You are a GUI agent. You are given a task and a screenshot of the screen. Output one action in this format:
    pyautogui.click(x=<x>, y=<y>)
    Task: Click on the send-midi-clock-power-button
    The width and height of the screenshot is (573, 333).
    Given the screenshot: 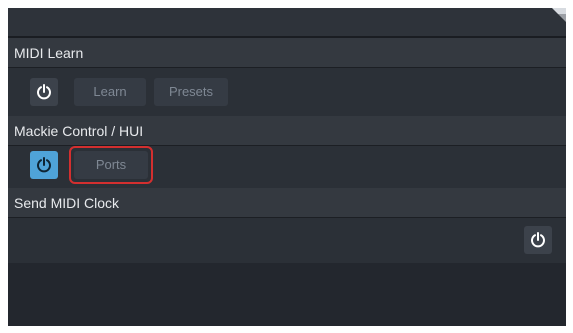 What is the action you would take?
    pyautogui.click(x=538, y=240)
    